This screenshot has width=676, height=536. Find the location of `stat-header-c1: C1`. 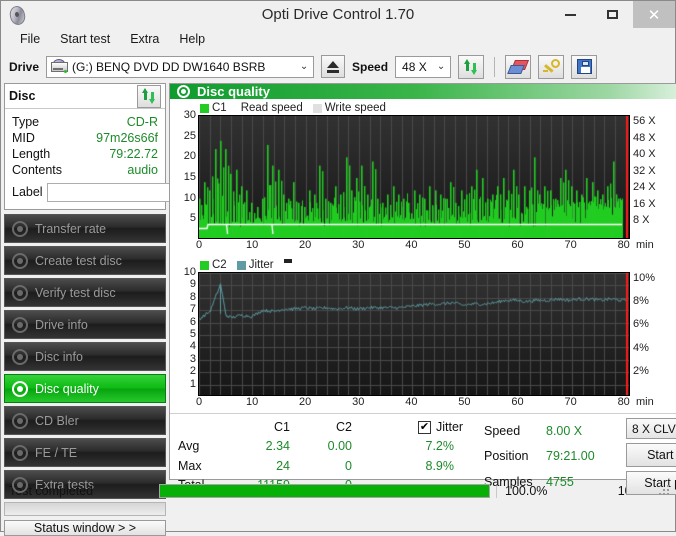

stat-header-c1: C1 is located at coordinates (282, 427).